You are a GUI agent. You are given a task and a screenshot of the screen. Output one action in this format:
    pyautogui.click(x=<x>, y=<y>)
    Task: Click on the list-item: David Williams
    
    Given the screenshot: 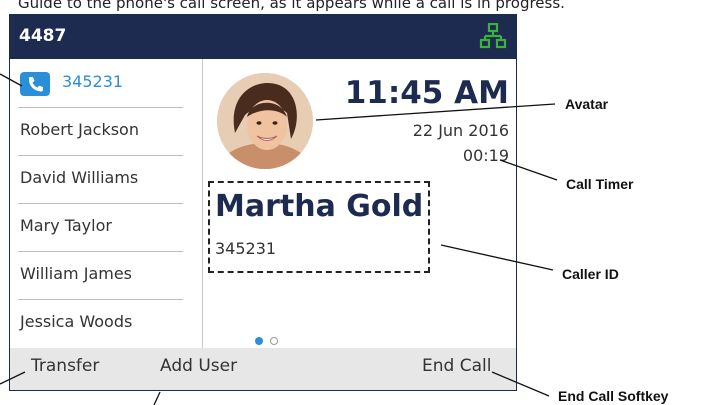 What is the action you would take?
    pyautogui.click(x=100, y=179)
    